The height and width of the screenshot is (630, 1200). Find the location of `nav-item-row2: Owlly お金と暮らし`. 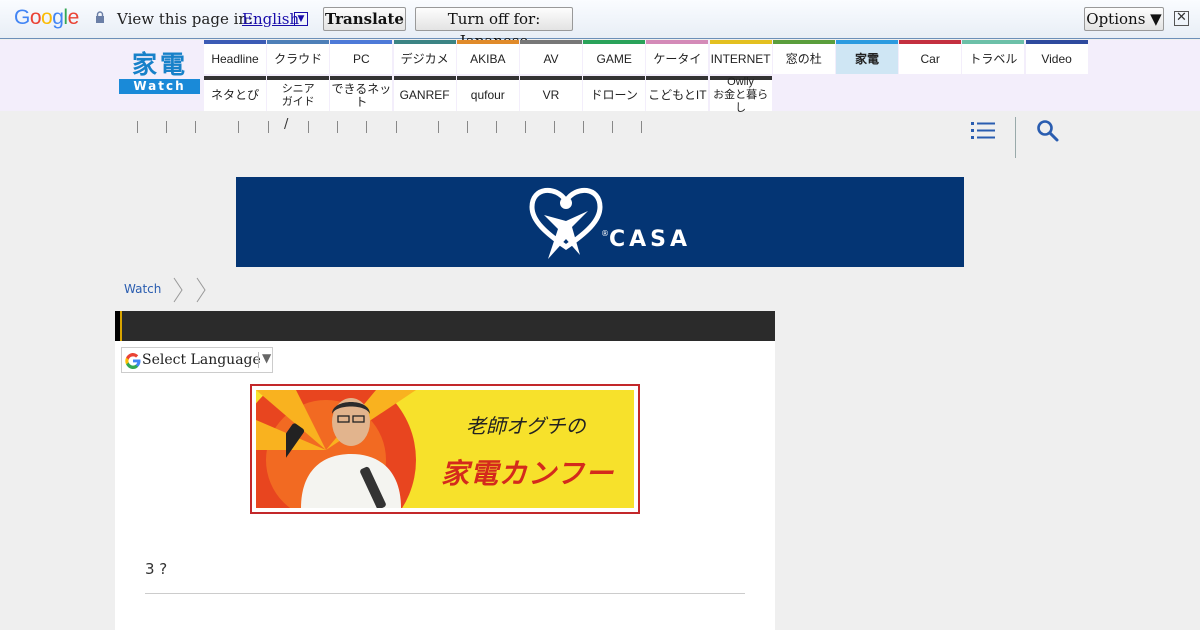

nav-item-row2: Owlly お金と暮らし is located at coordinates (740, 95).